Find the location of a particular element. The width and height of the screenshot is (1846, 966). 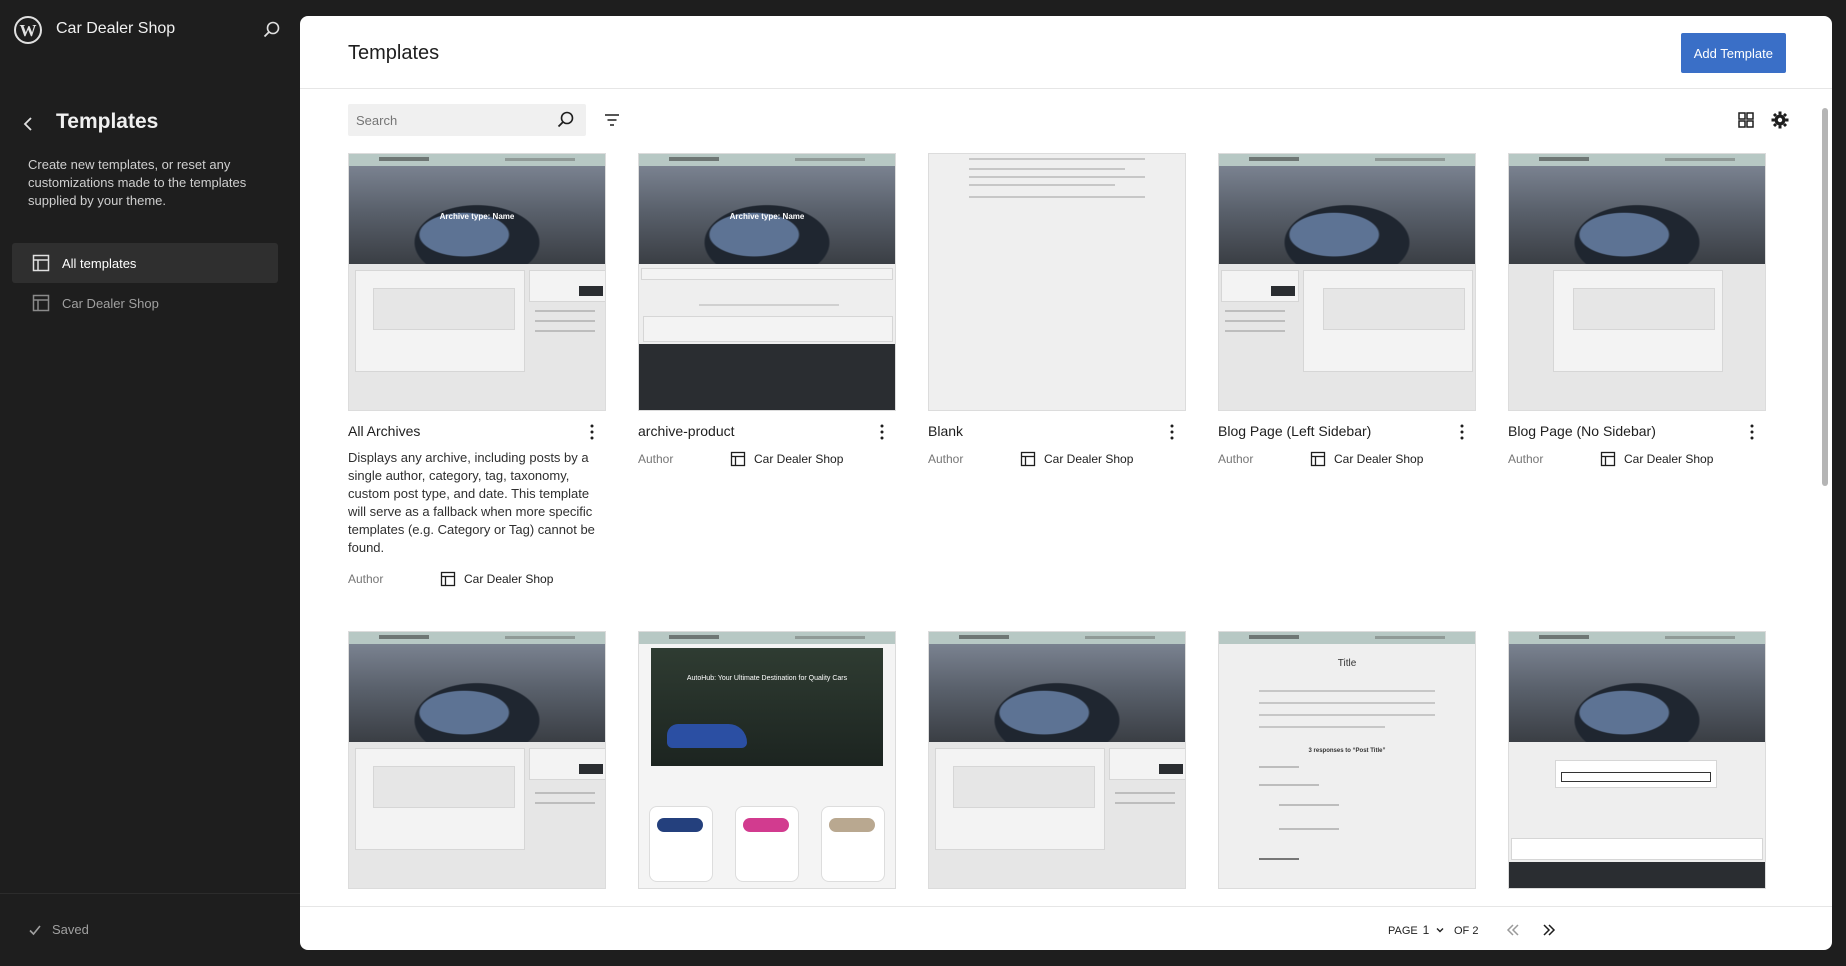

back-chevron-icon is located at coordinates (28, 124).